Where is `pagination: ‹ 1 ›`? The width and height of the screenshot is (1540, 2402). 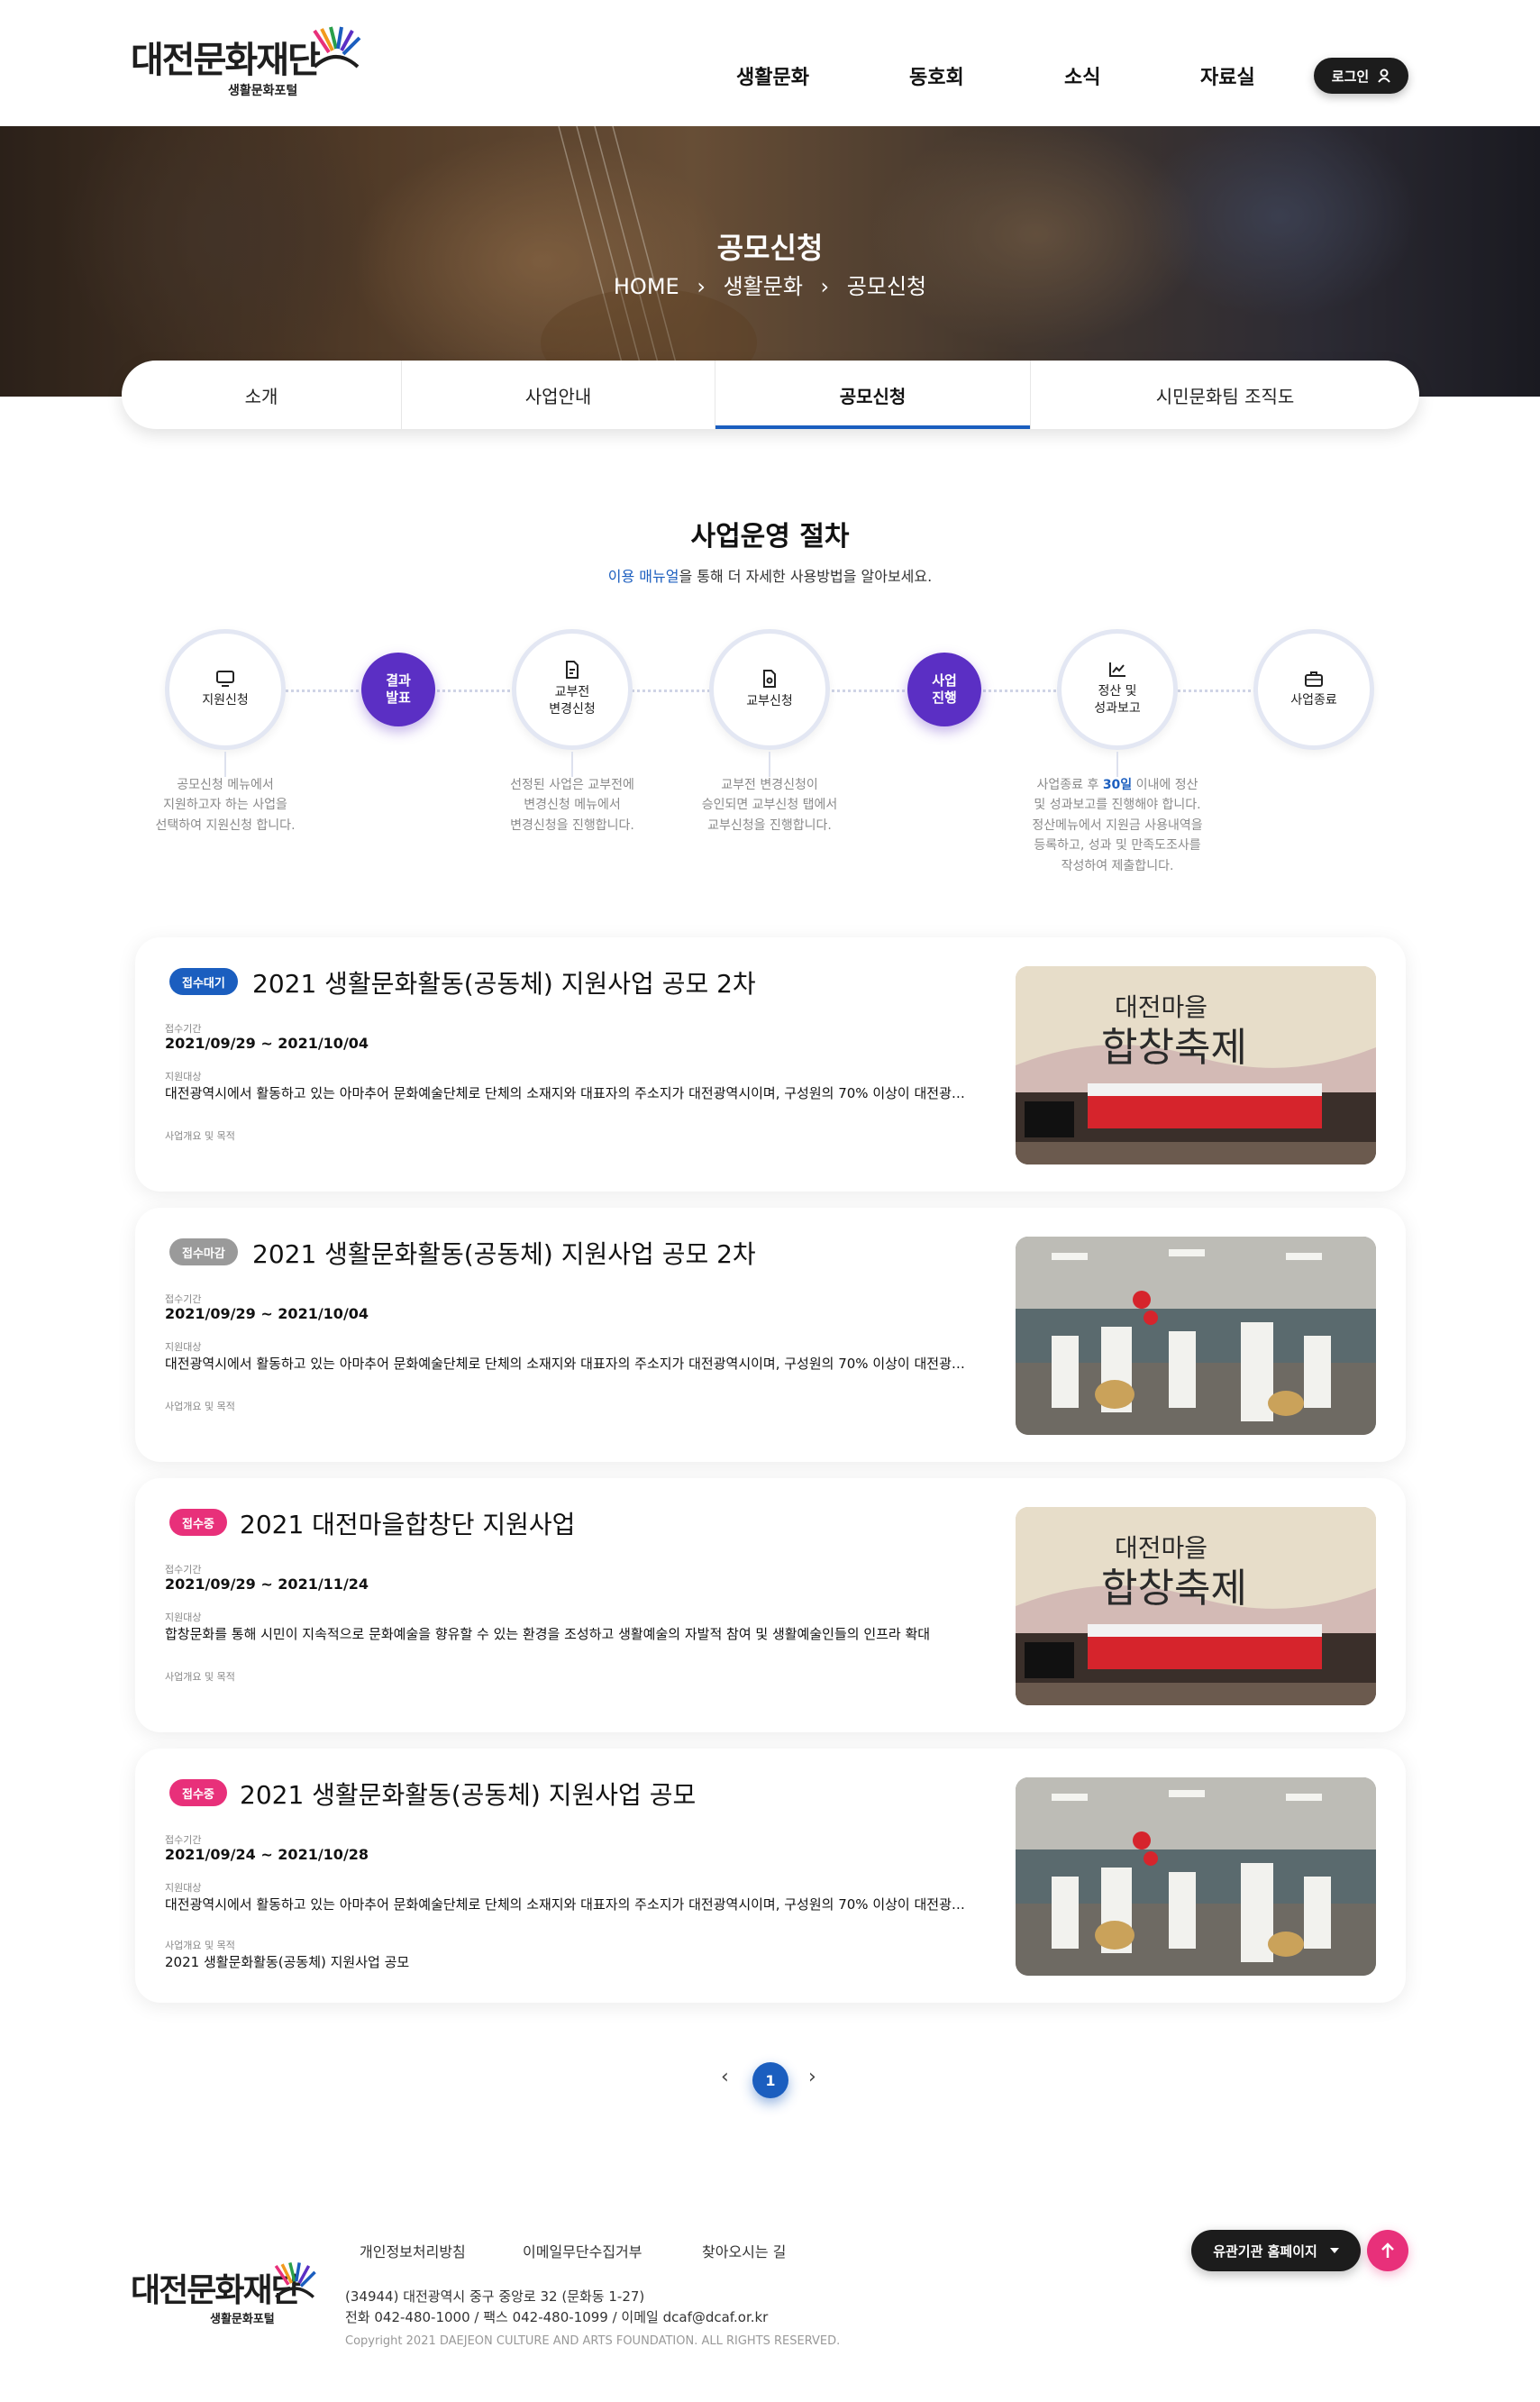
pagination: ‹ 1 › is located at coordinates (770, 2080).